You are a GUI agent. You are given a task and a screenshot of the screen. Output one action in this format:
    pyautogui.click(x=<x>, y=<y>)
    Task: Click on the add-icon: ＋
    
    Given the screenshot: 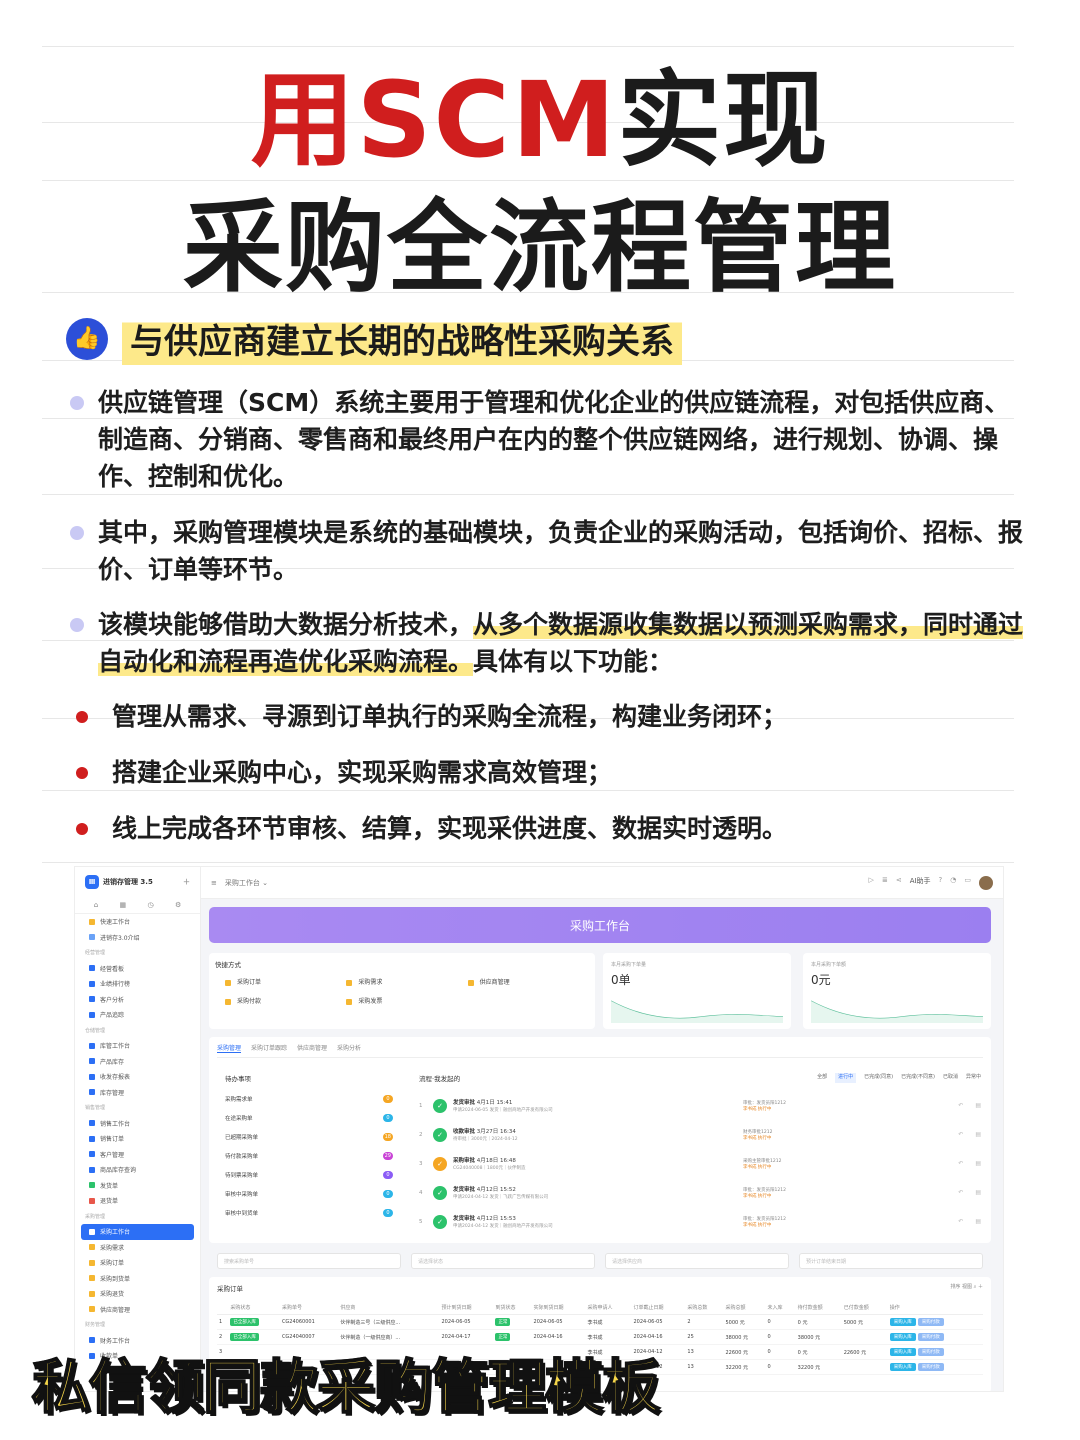 What is the action you would take?
    pyautogui.click(x=186, y=882)
    